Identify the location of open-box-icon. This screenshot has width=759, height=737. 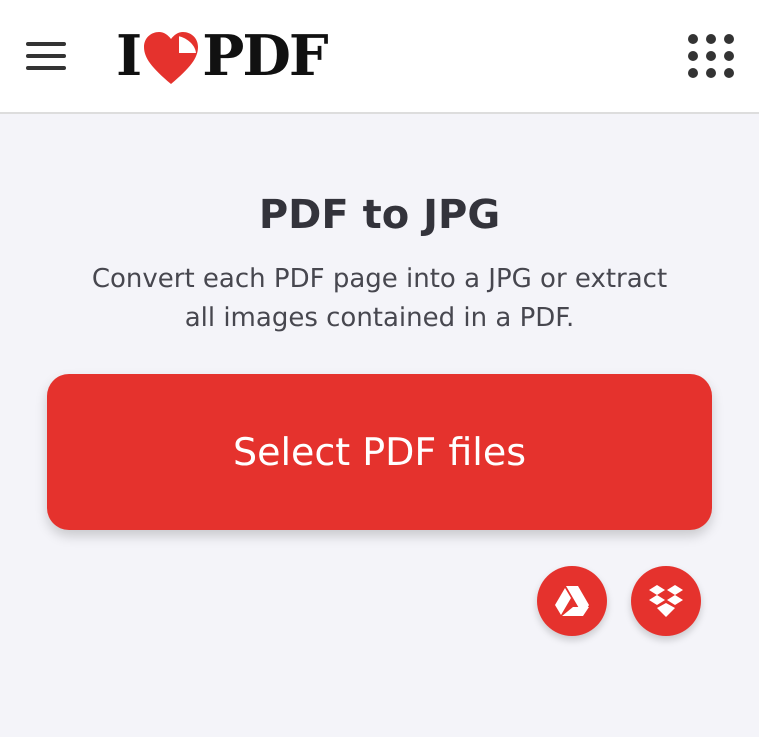
(666, 601).